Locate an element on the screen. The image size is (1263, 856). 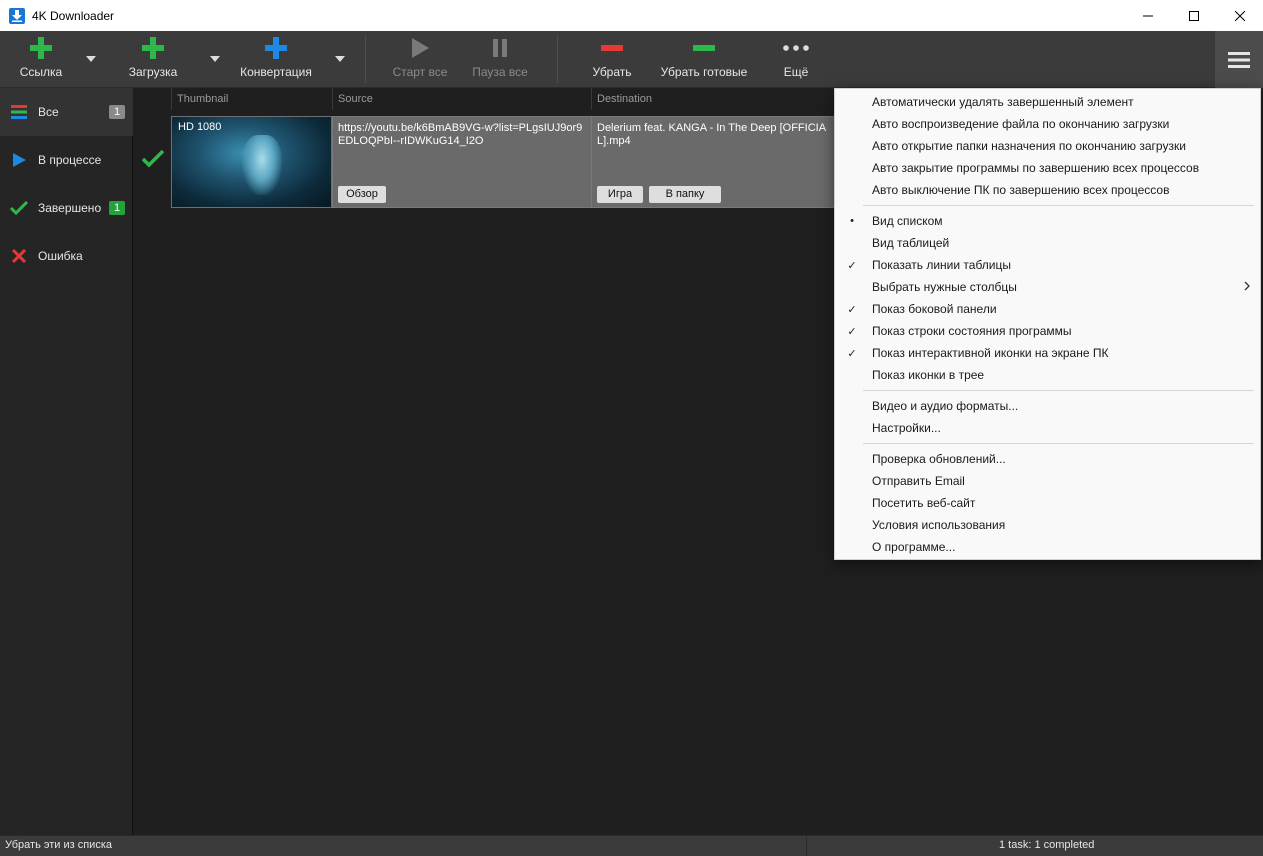
convert-dropdown is located at coordinates (340, 59).